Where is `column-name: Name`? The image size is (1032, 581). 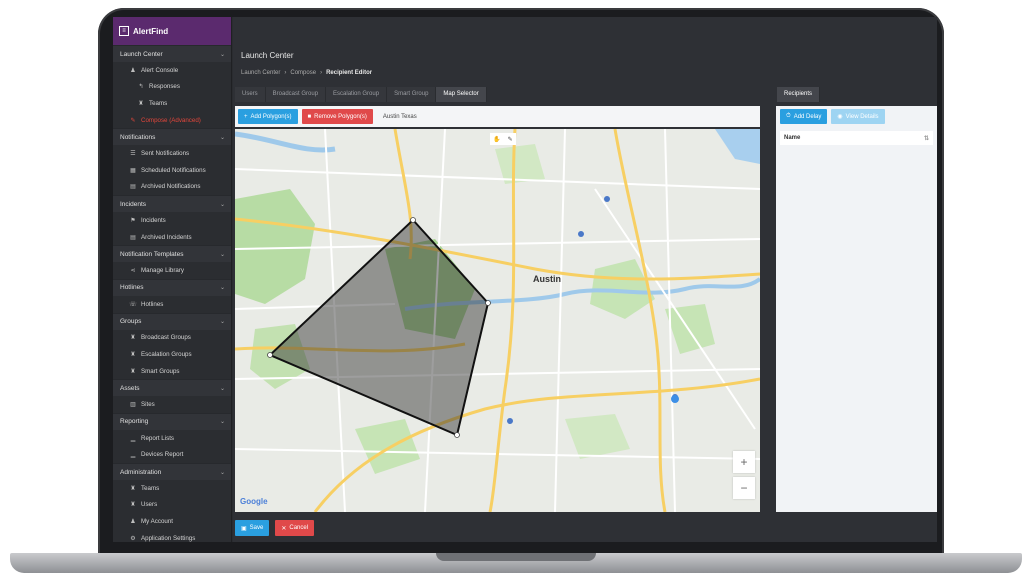
column-name: Name is located at coordinates (792, 138).